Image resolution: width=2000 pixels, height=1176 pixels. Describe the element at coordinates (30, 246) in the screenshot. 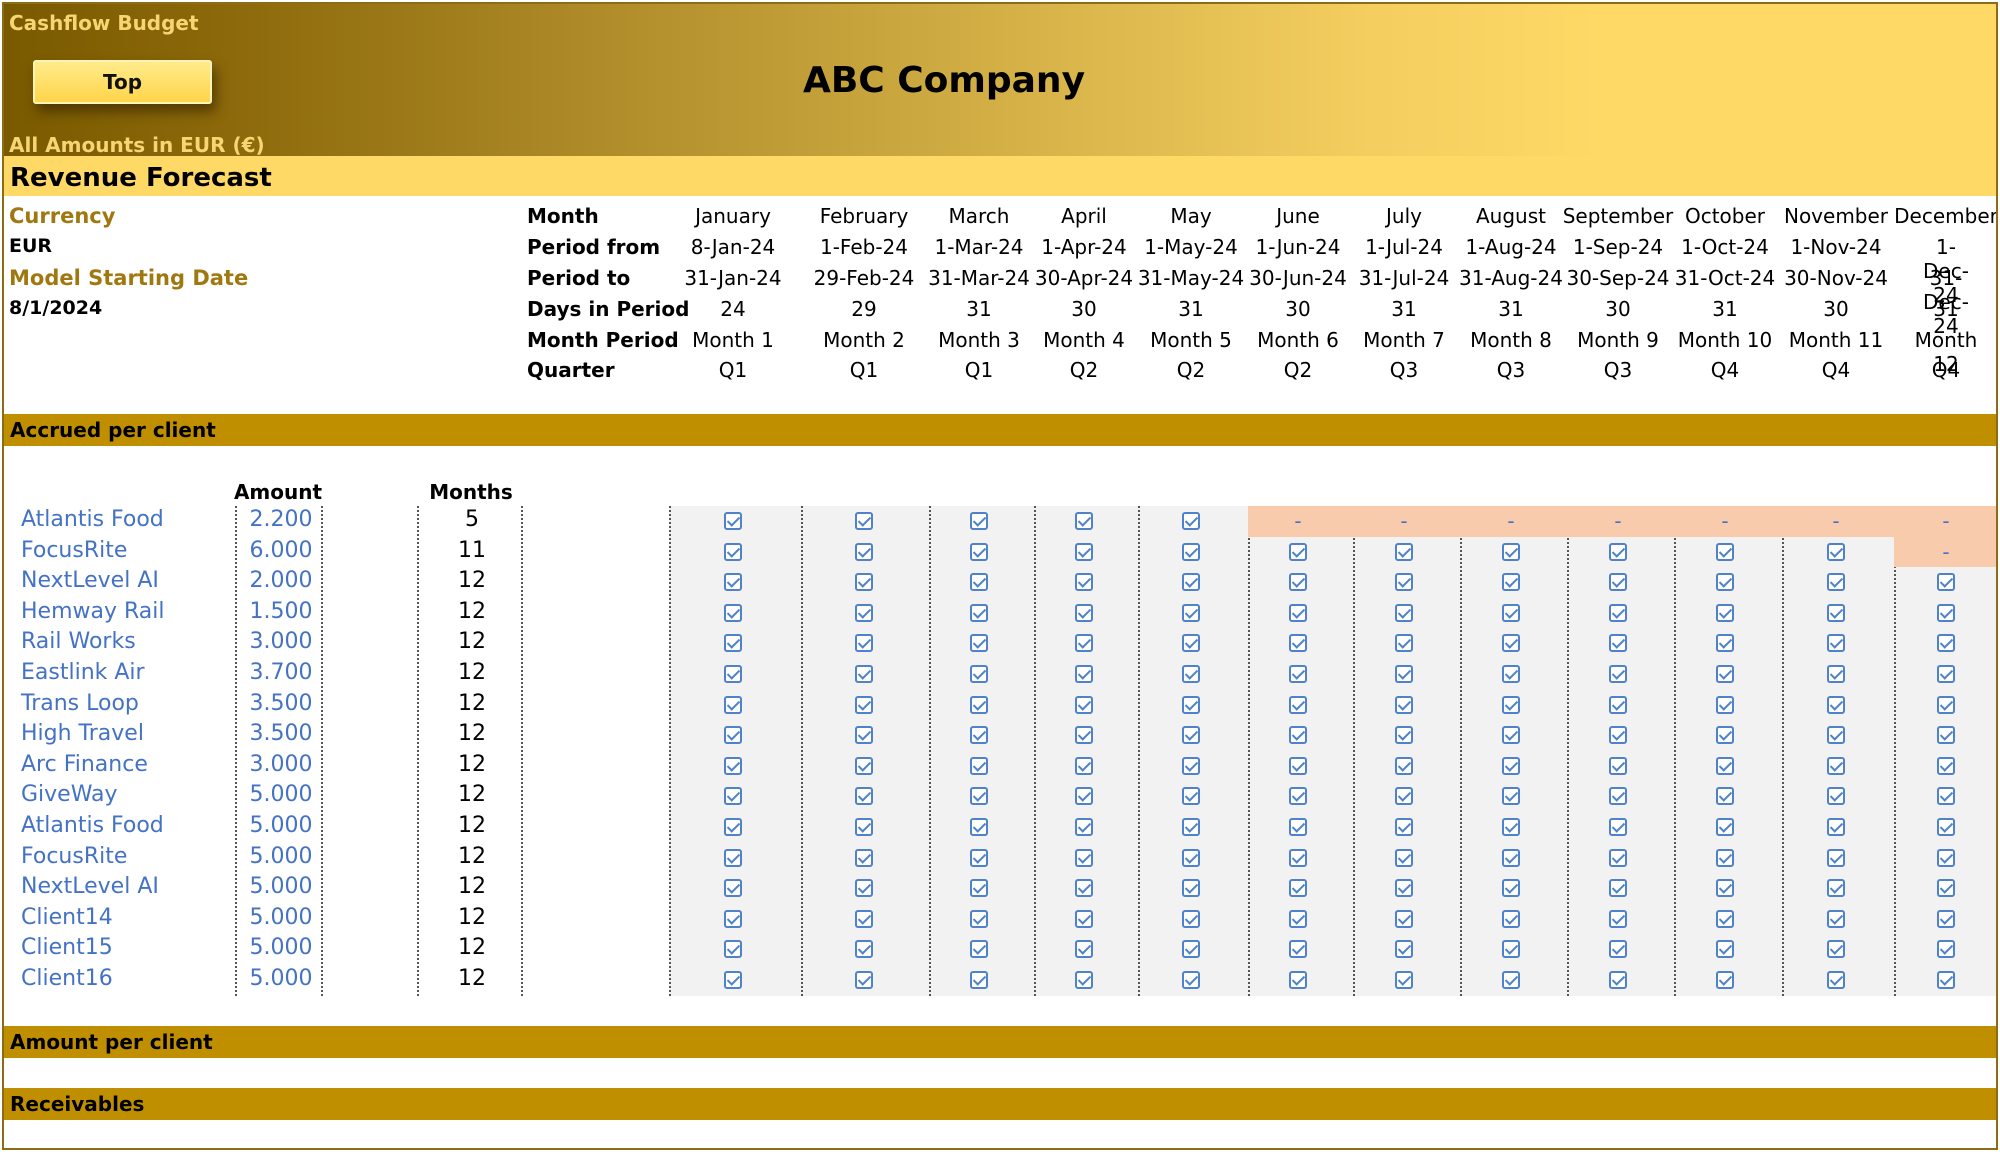

I see `currency-value: EUR` at that location.